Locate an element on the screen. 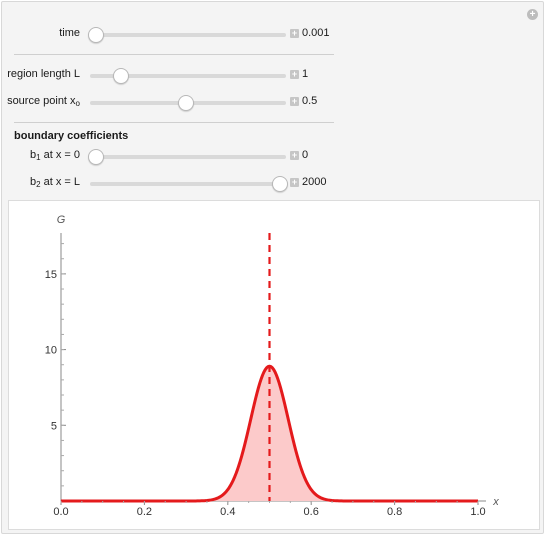 This screenshot has height=534, width=544. x-tick-label: 1.0 is located at coordinates (477, 512).